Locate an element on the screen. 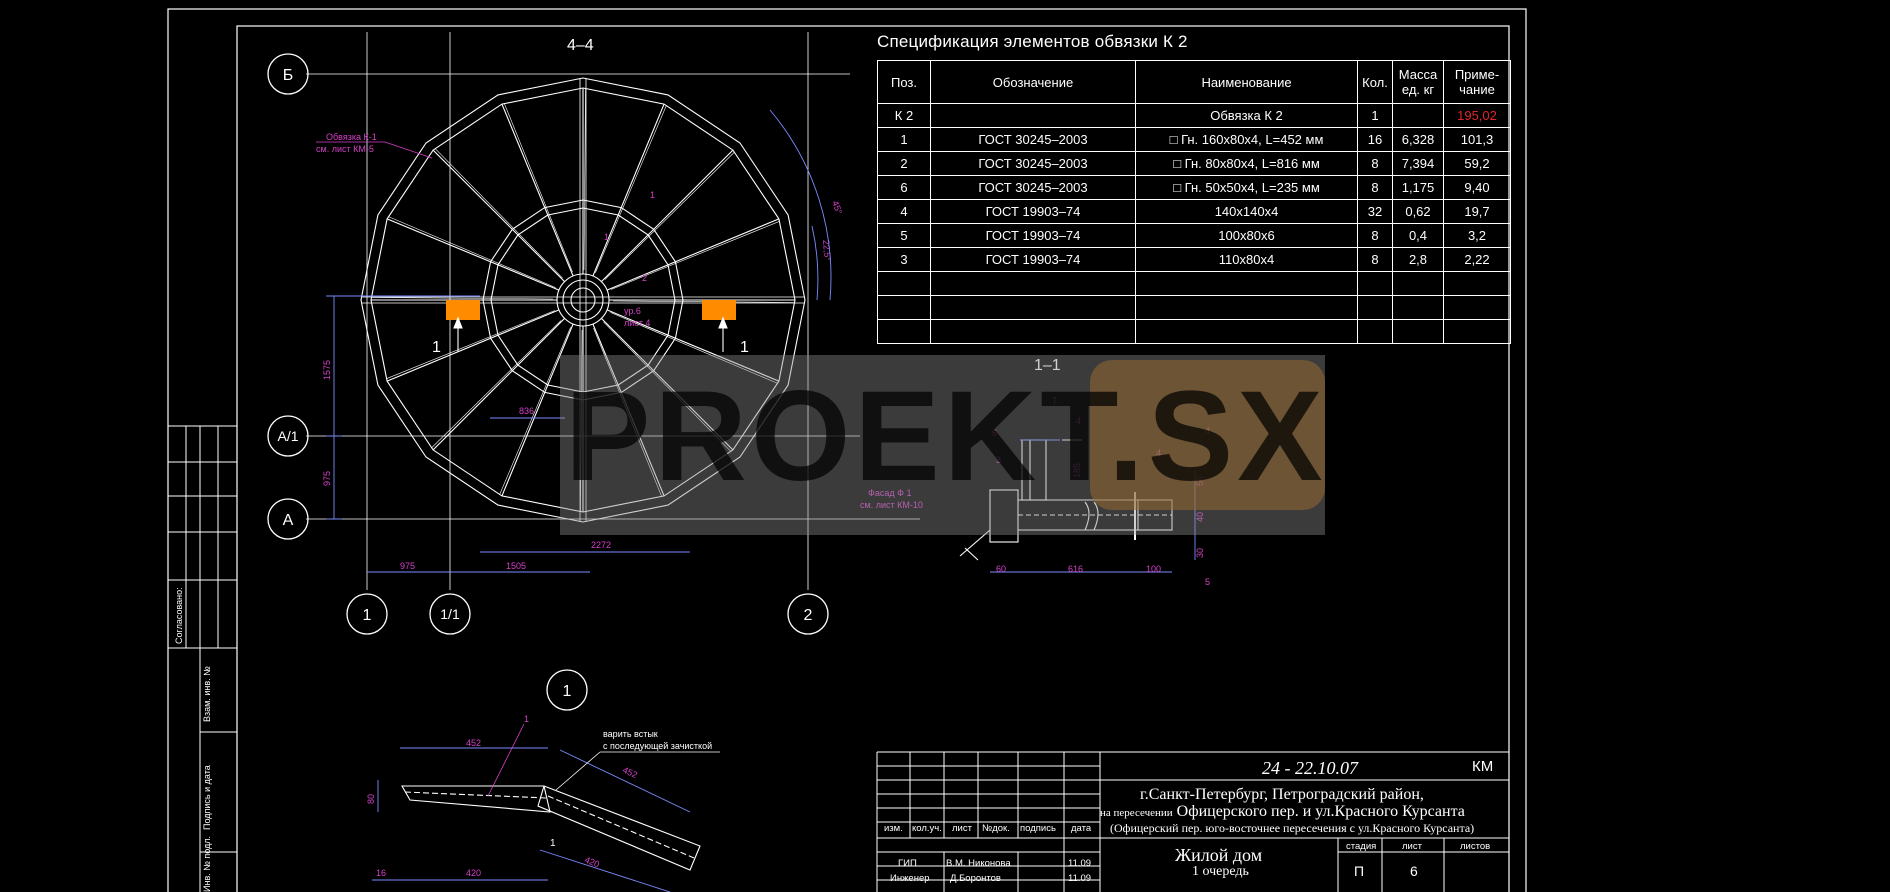  spec-cell-note: 3,2 is located at coordinates (1477, 235).